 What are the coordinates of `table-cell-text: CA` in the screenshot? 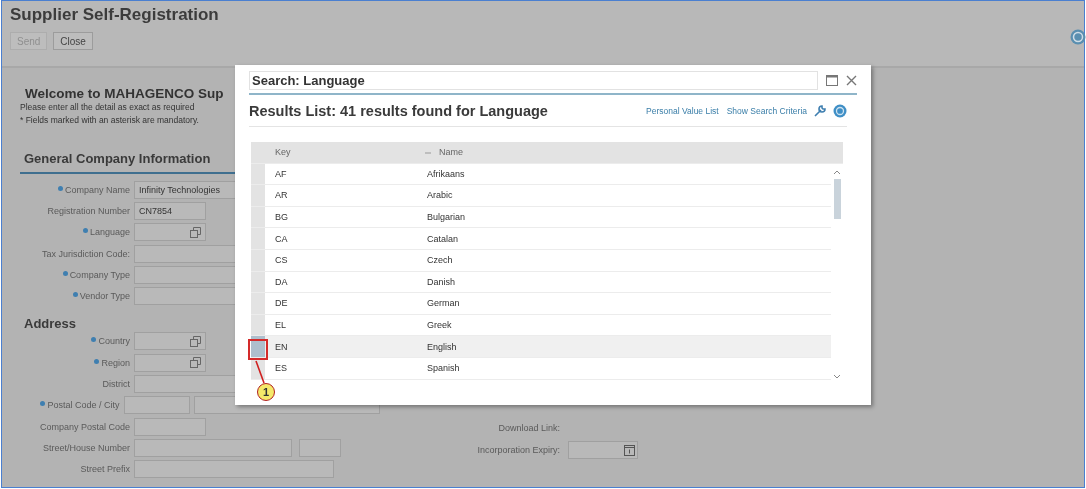 It's located at (281, 238).